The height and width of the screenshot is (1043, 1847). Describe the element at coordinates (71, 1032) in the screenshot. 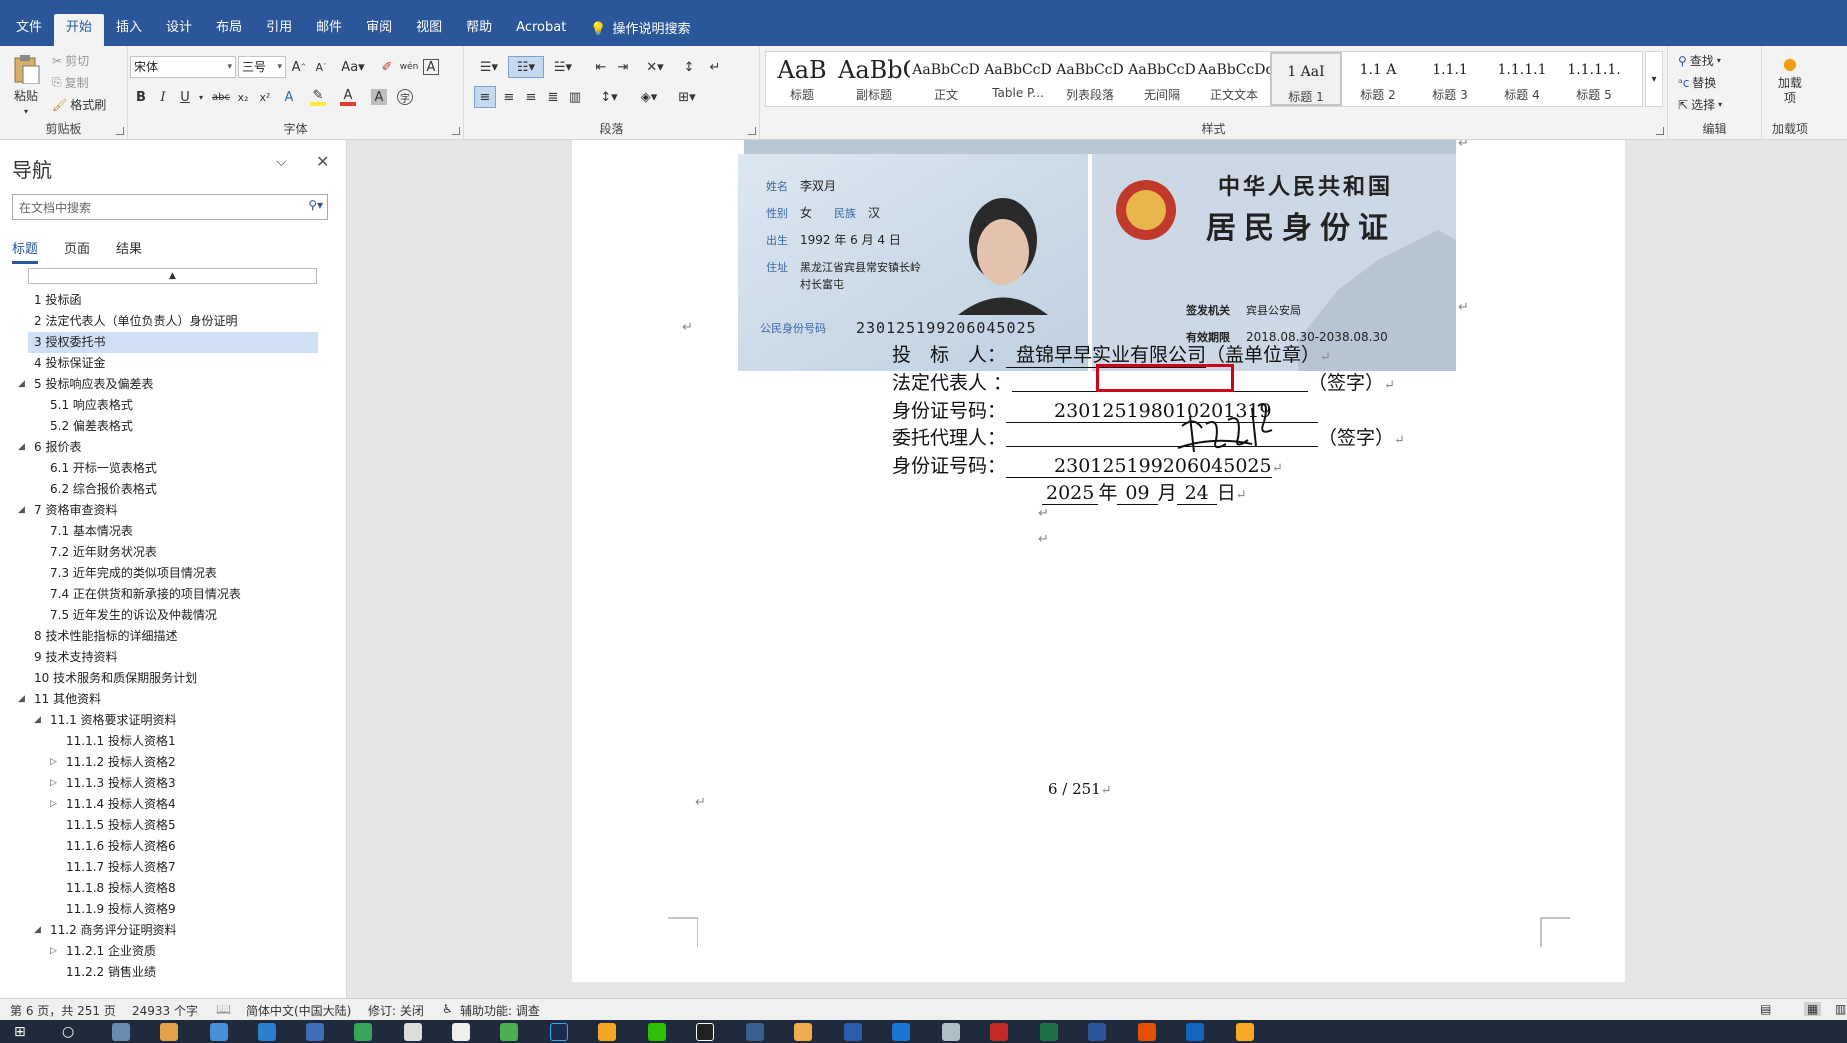

I see `search-icon: ○` at that location.